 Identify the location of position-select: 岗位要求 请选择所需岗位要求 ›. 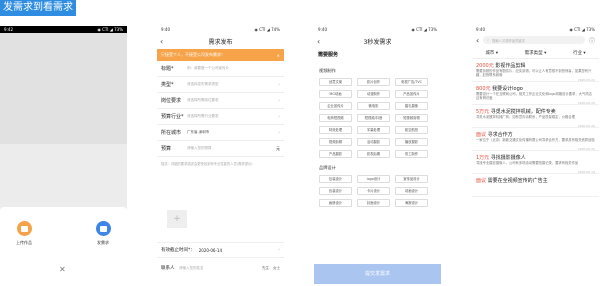
(220, 101).